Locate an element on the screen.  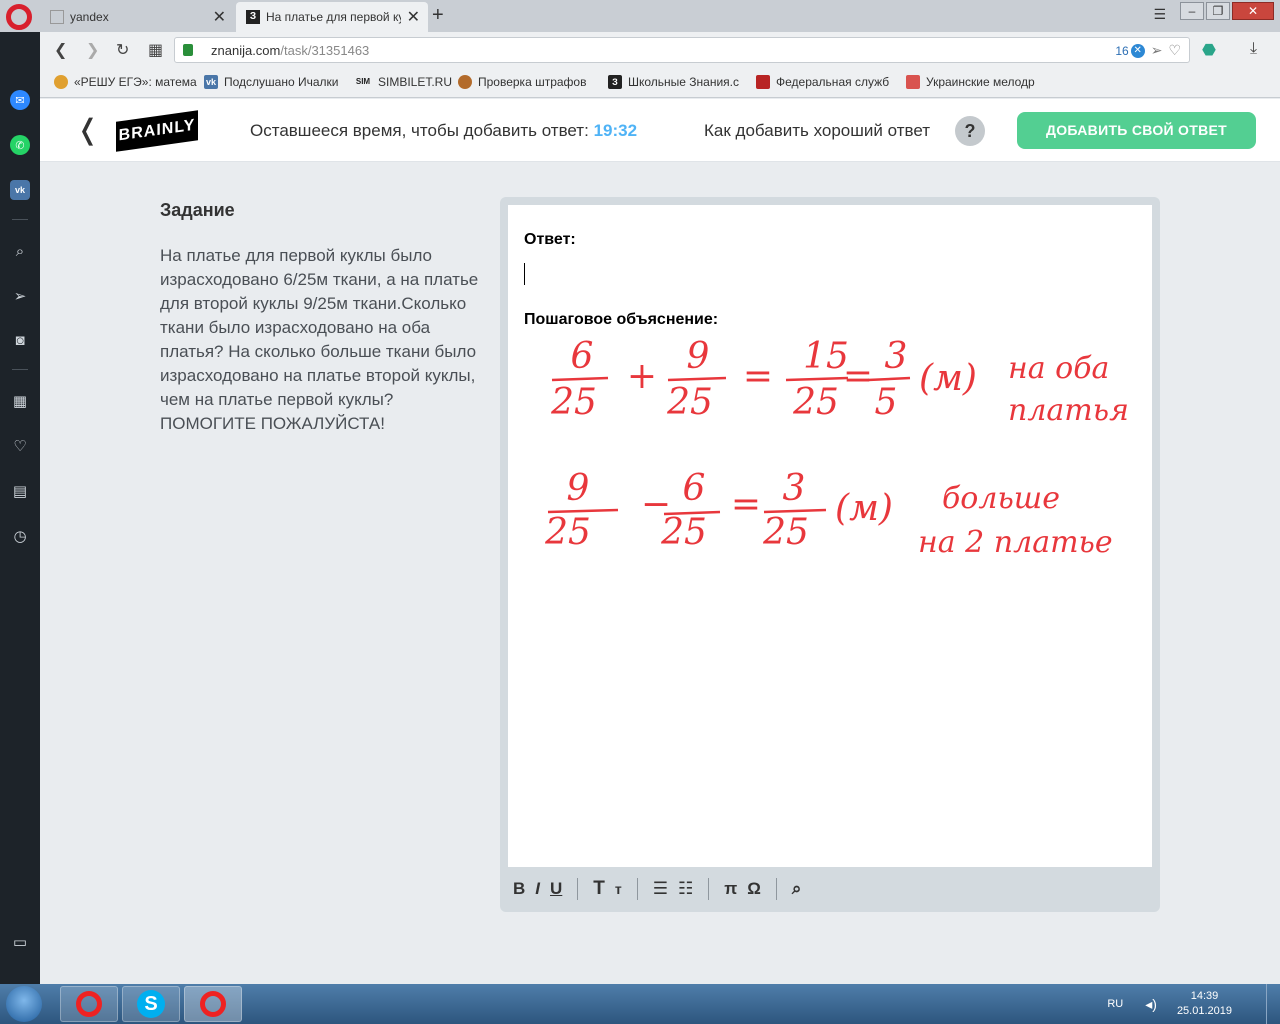
reload-icon: ↻ is located at coordinates (122, 50).